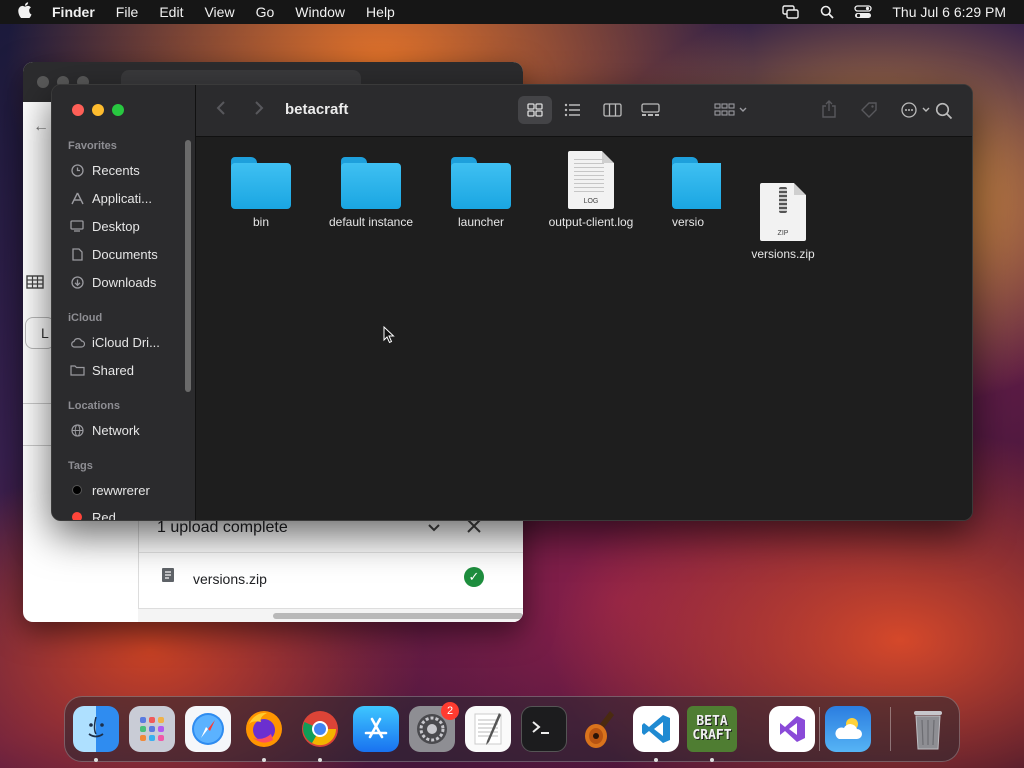  I want to click on sidebar-item-shared: Shared, so click(101, 370).